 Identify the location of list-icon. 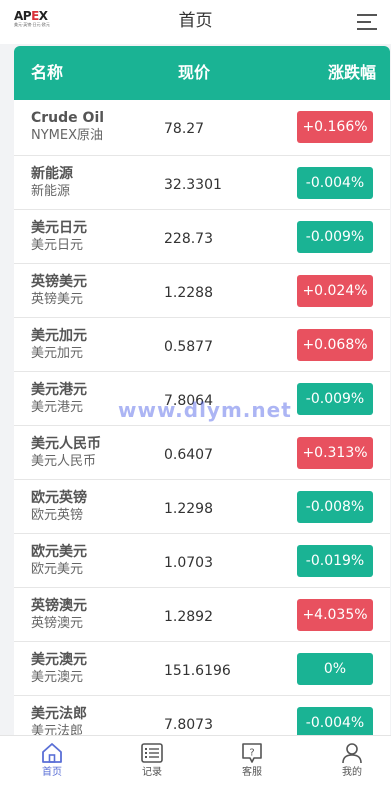
(152, 753).